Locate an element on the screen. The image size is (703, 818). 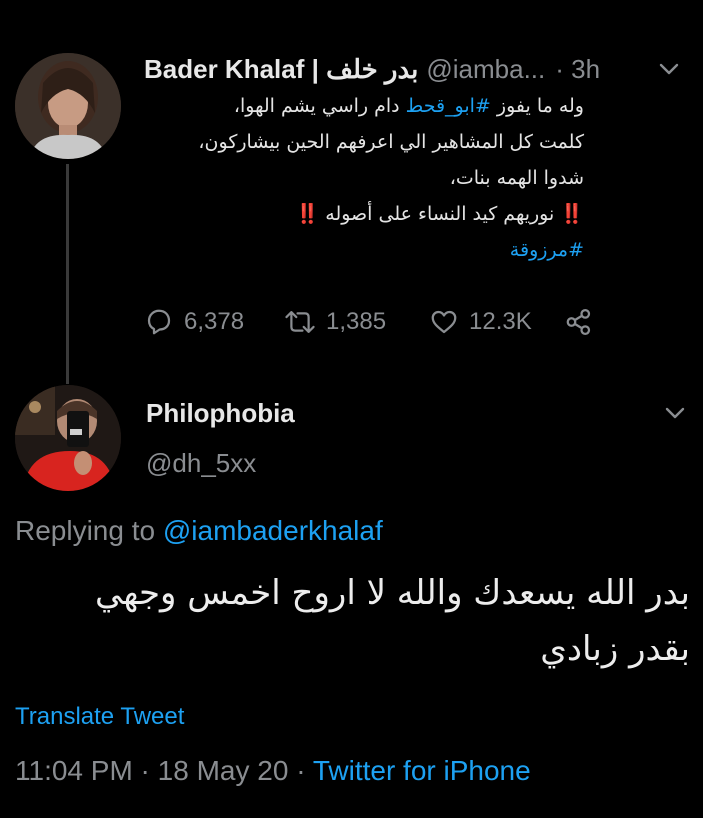
tweet-header: Bader Khalaf | بدر خلف @iamba... · 3h is located at coordinates (414, 69).